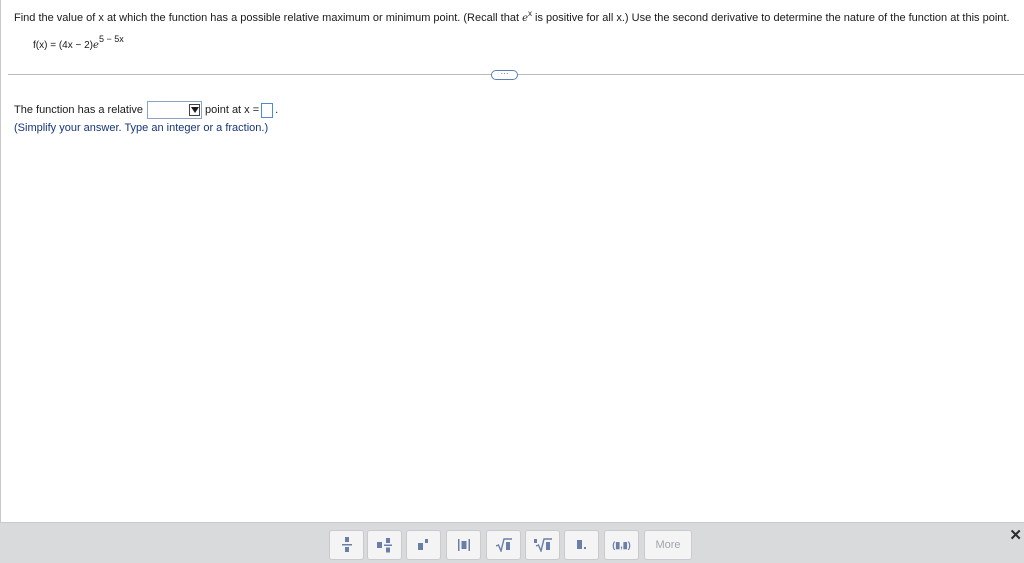  I want to click on nth-root-button, so click(542, 545).